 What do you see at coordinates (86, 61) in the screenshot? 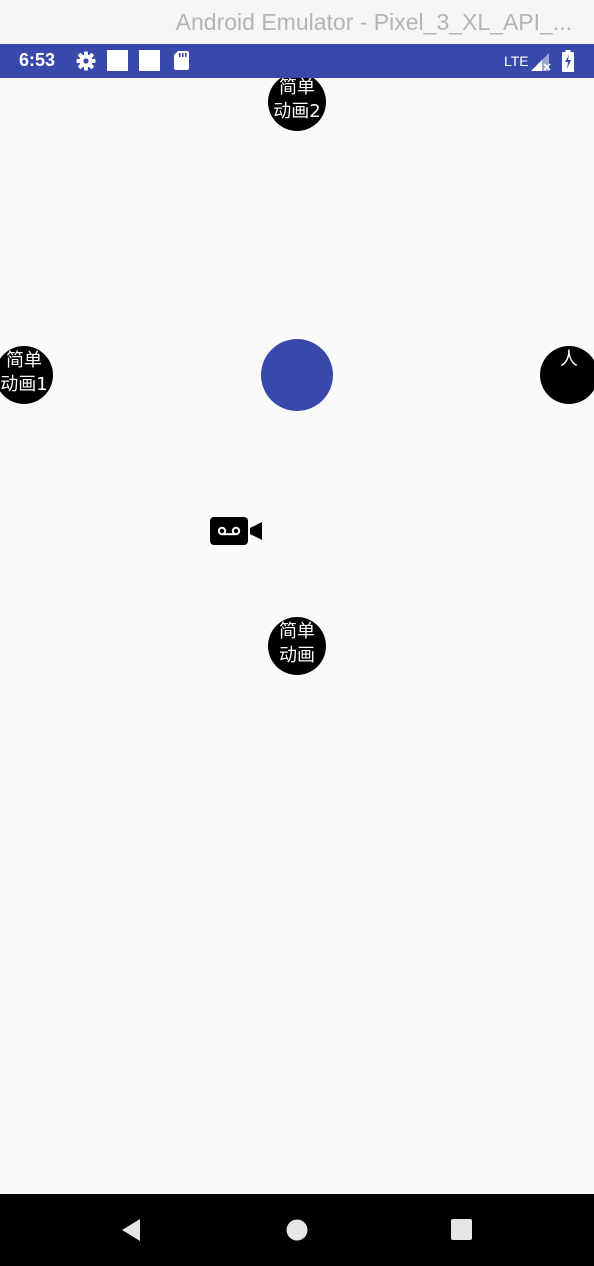
I see `gear-icon` at bounding box center [86, 61].